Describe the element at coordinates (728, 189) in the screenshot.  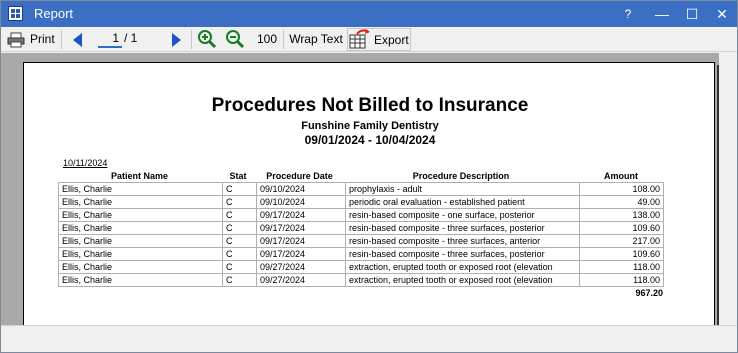
I see `vertical-scrollbar` at that location.